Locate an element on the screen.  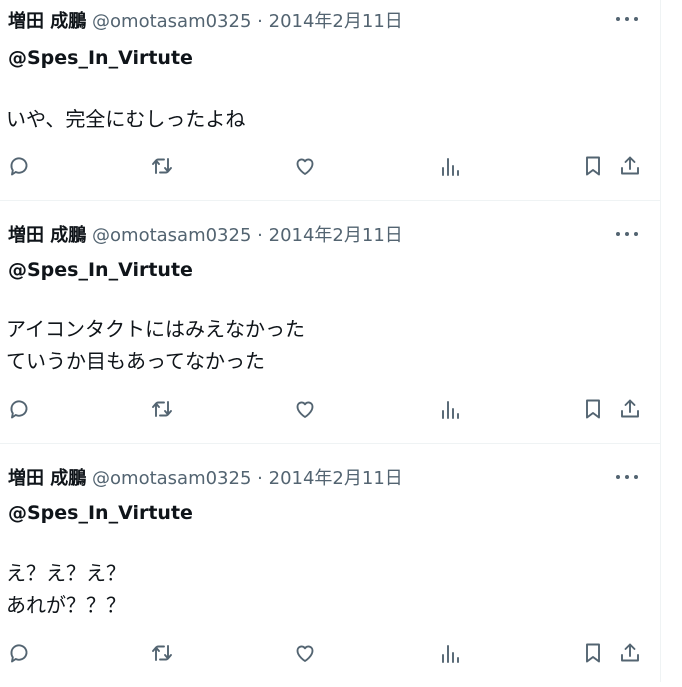
tweet-text: え？え？え？ あれが？？？ is located at coordinates (66, 589).